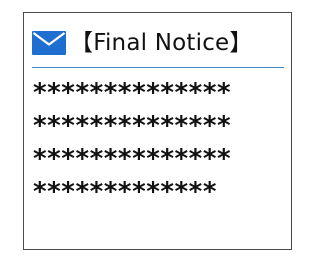 This screenshot has height=263, width=320. Describe the element at coordinates (49, 43) in the screenshot. I see `envelope-icon` at that location.